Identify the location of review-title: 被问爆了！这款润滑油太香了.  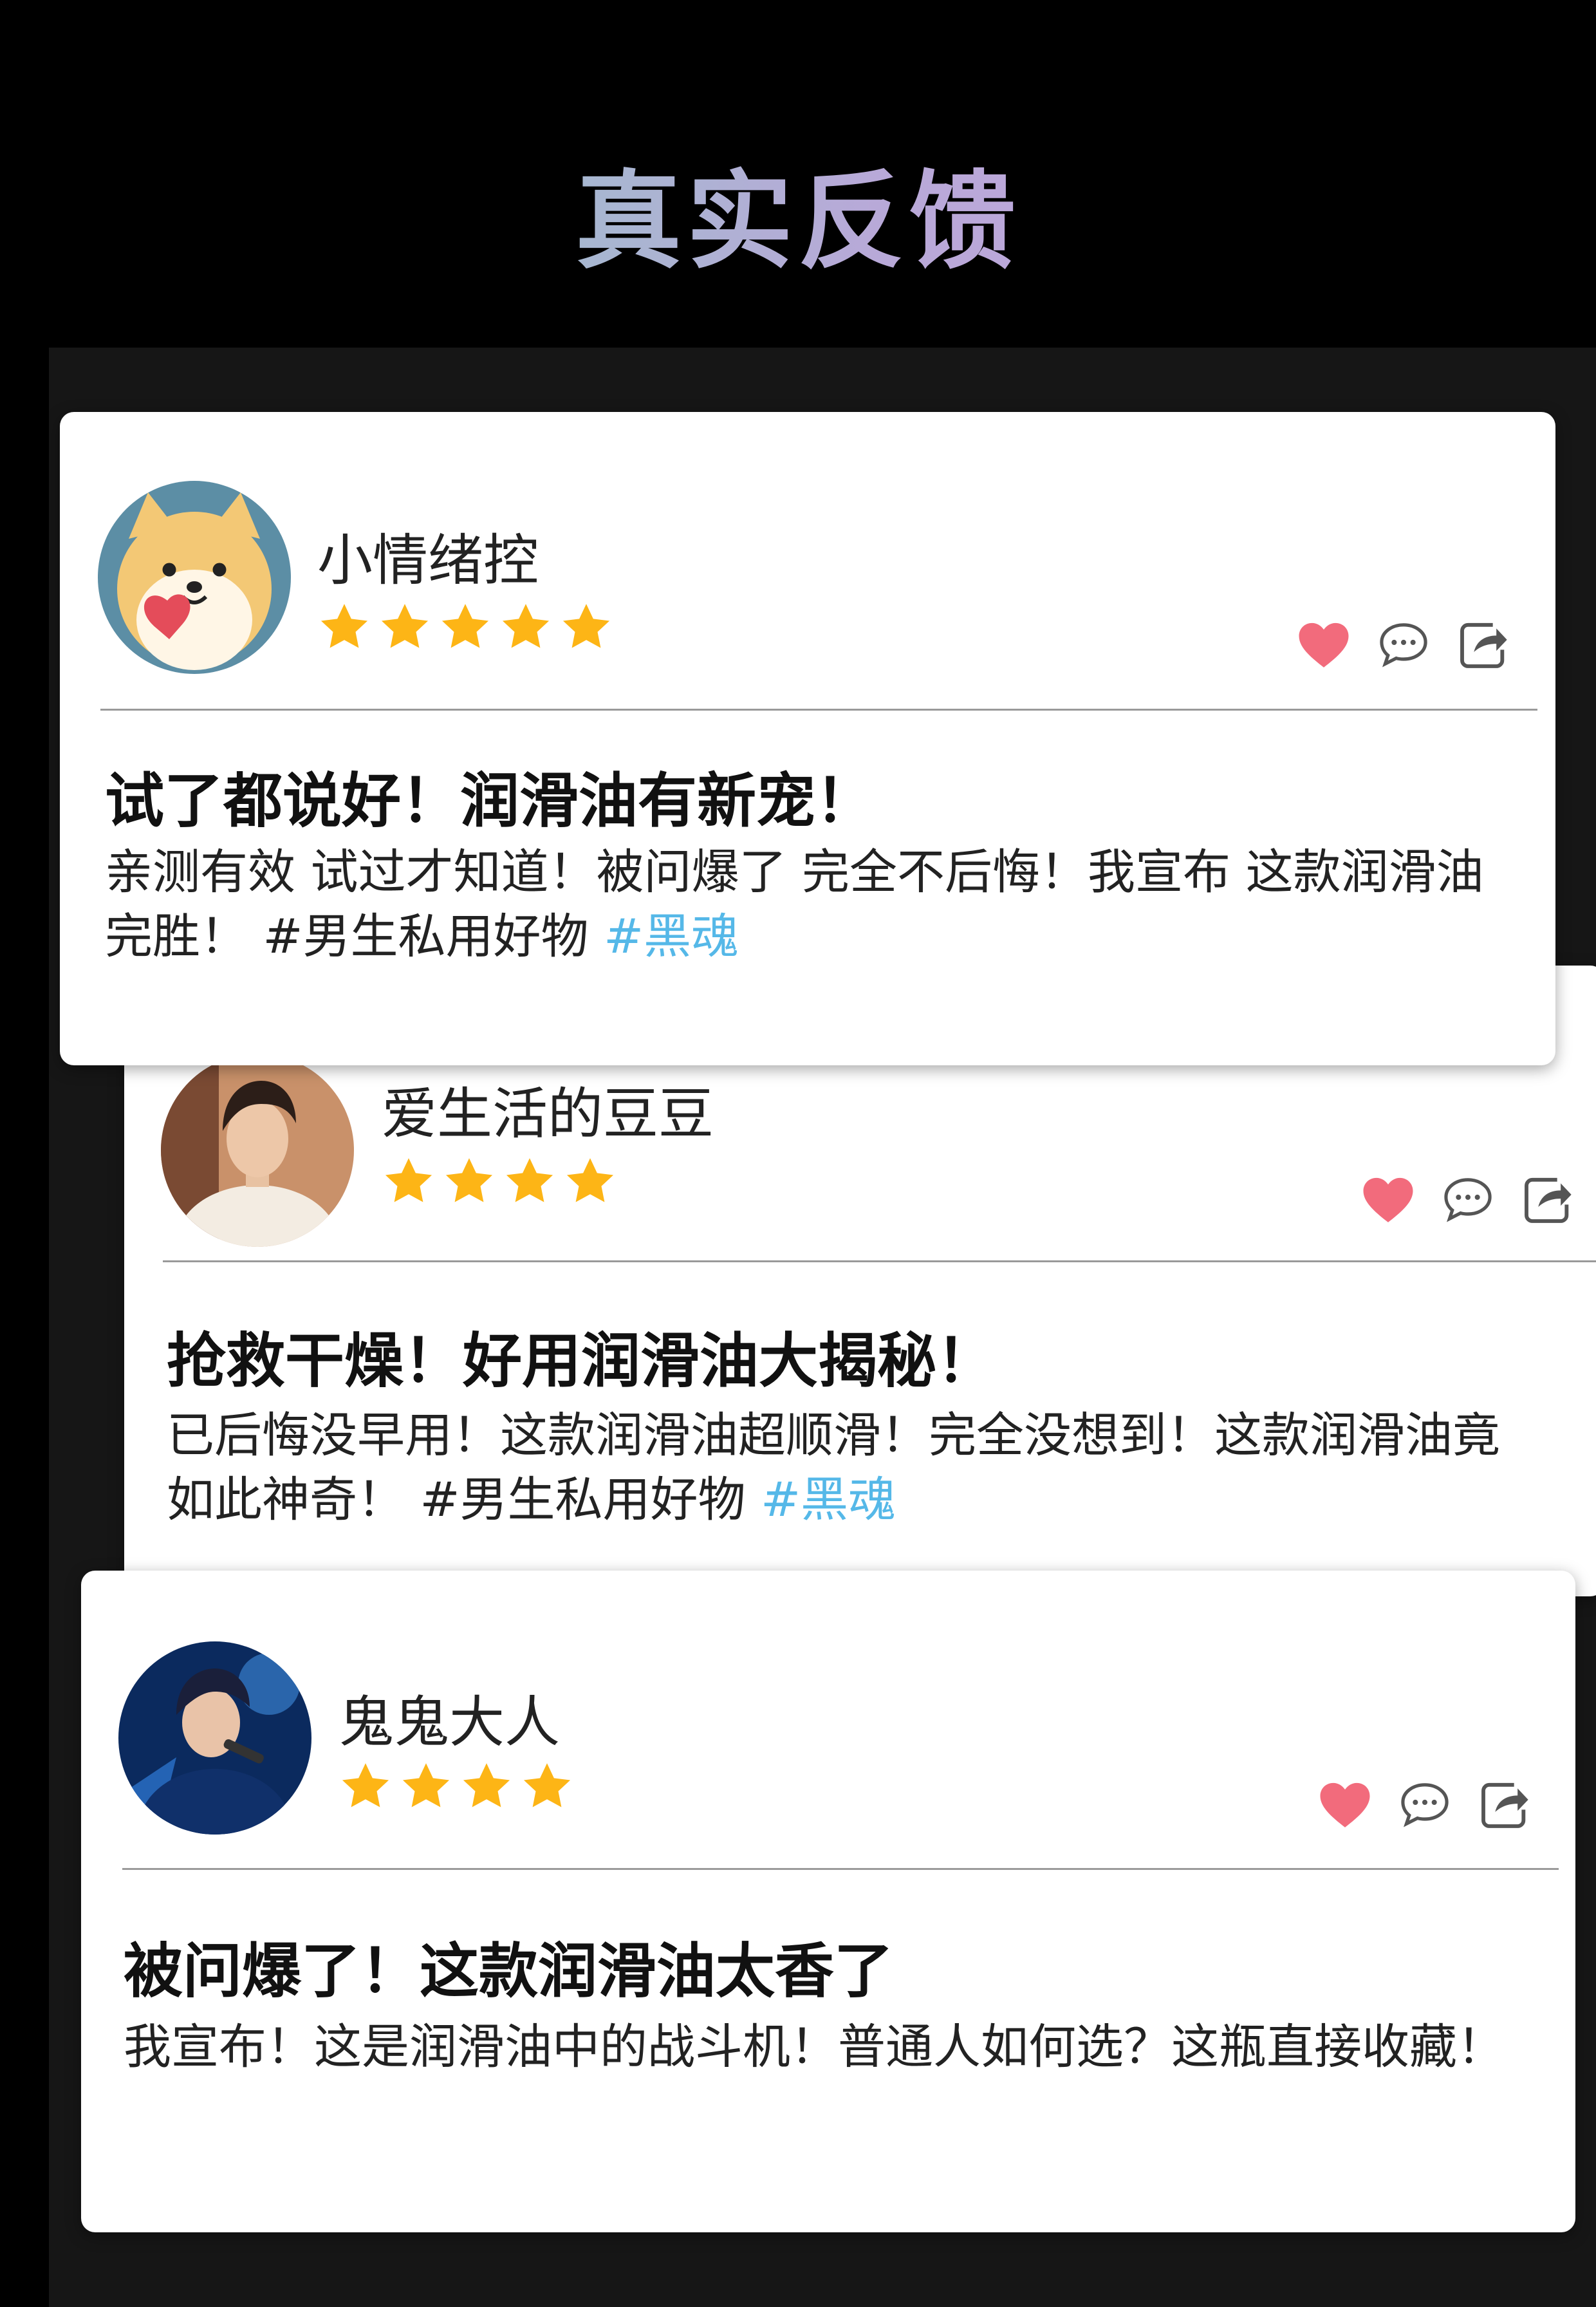
(509, 1971).